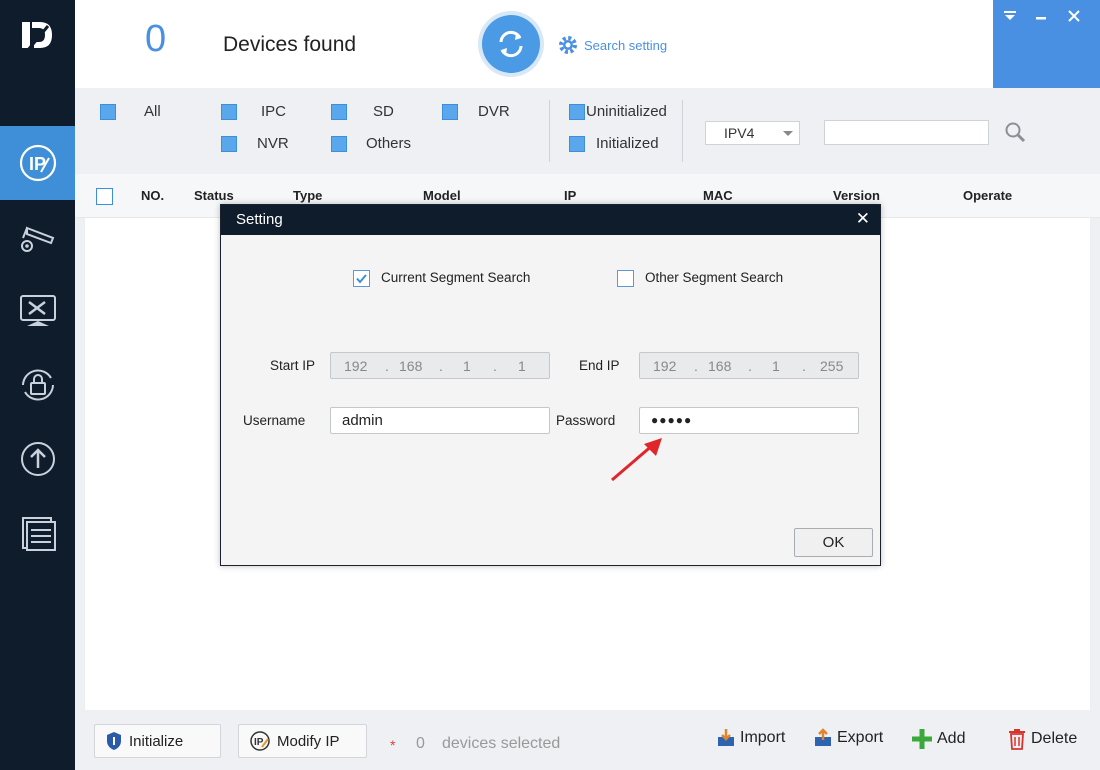 The height and width of the screenshot is (770, 1100). What do you see at coordinates (714, 277) in the screenshot?
I see `other-segment-label: Other Segment Search` at bounding box center [714, 277].